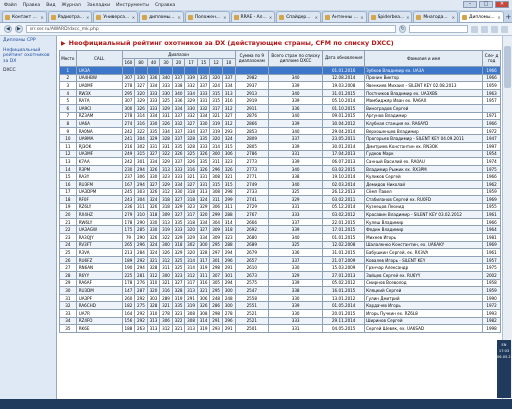 The image size is (512, 409). What do you see at coordinates (10, 5) in the screenshot?
I see `menu-file: Файл` at bounding box center [10, 5].